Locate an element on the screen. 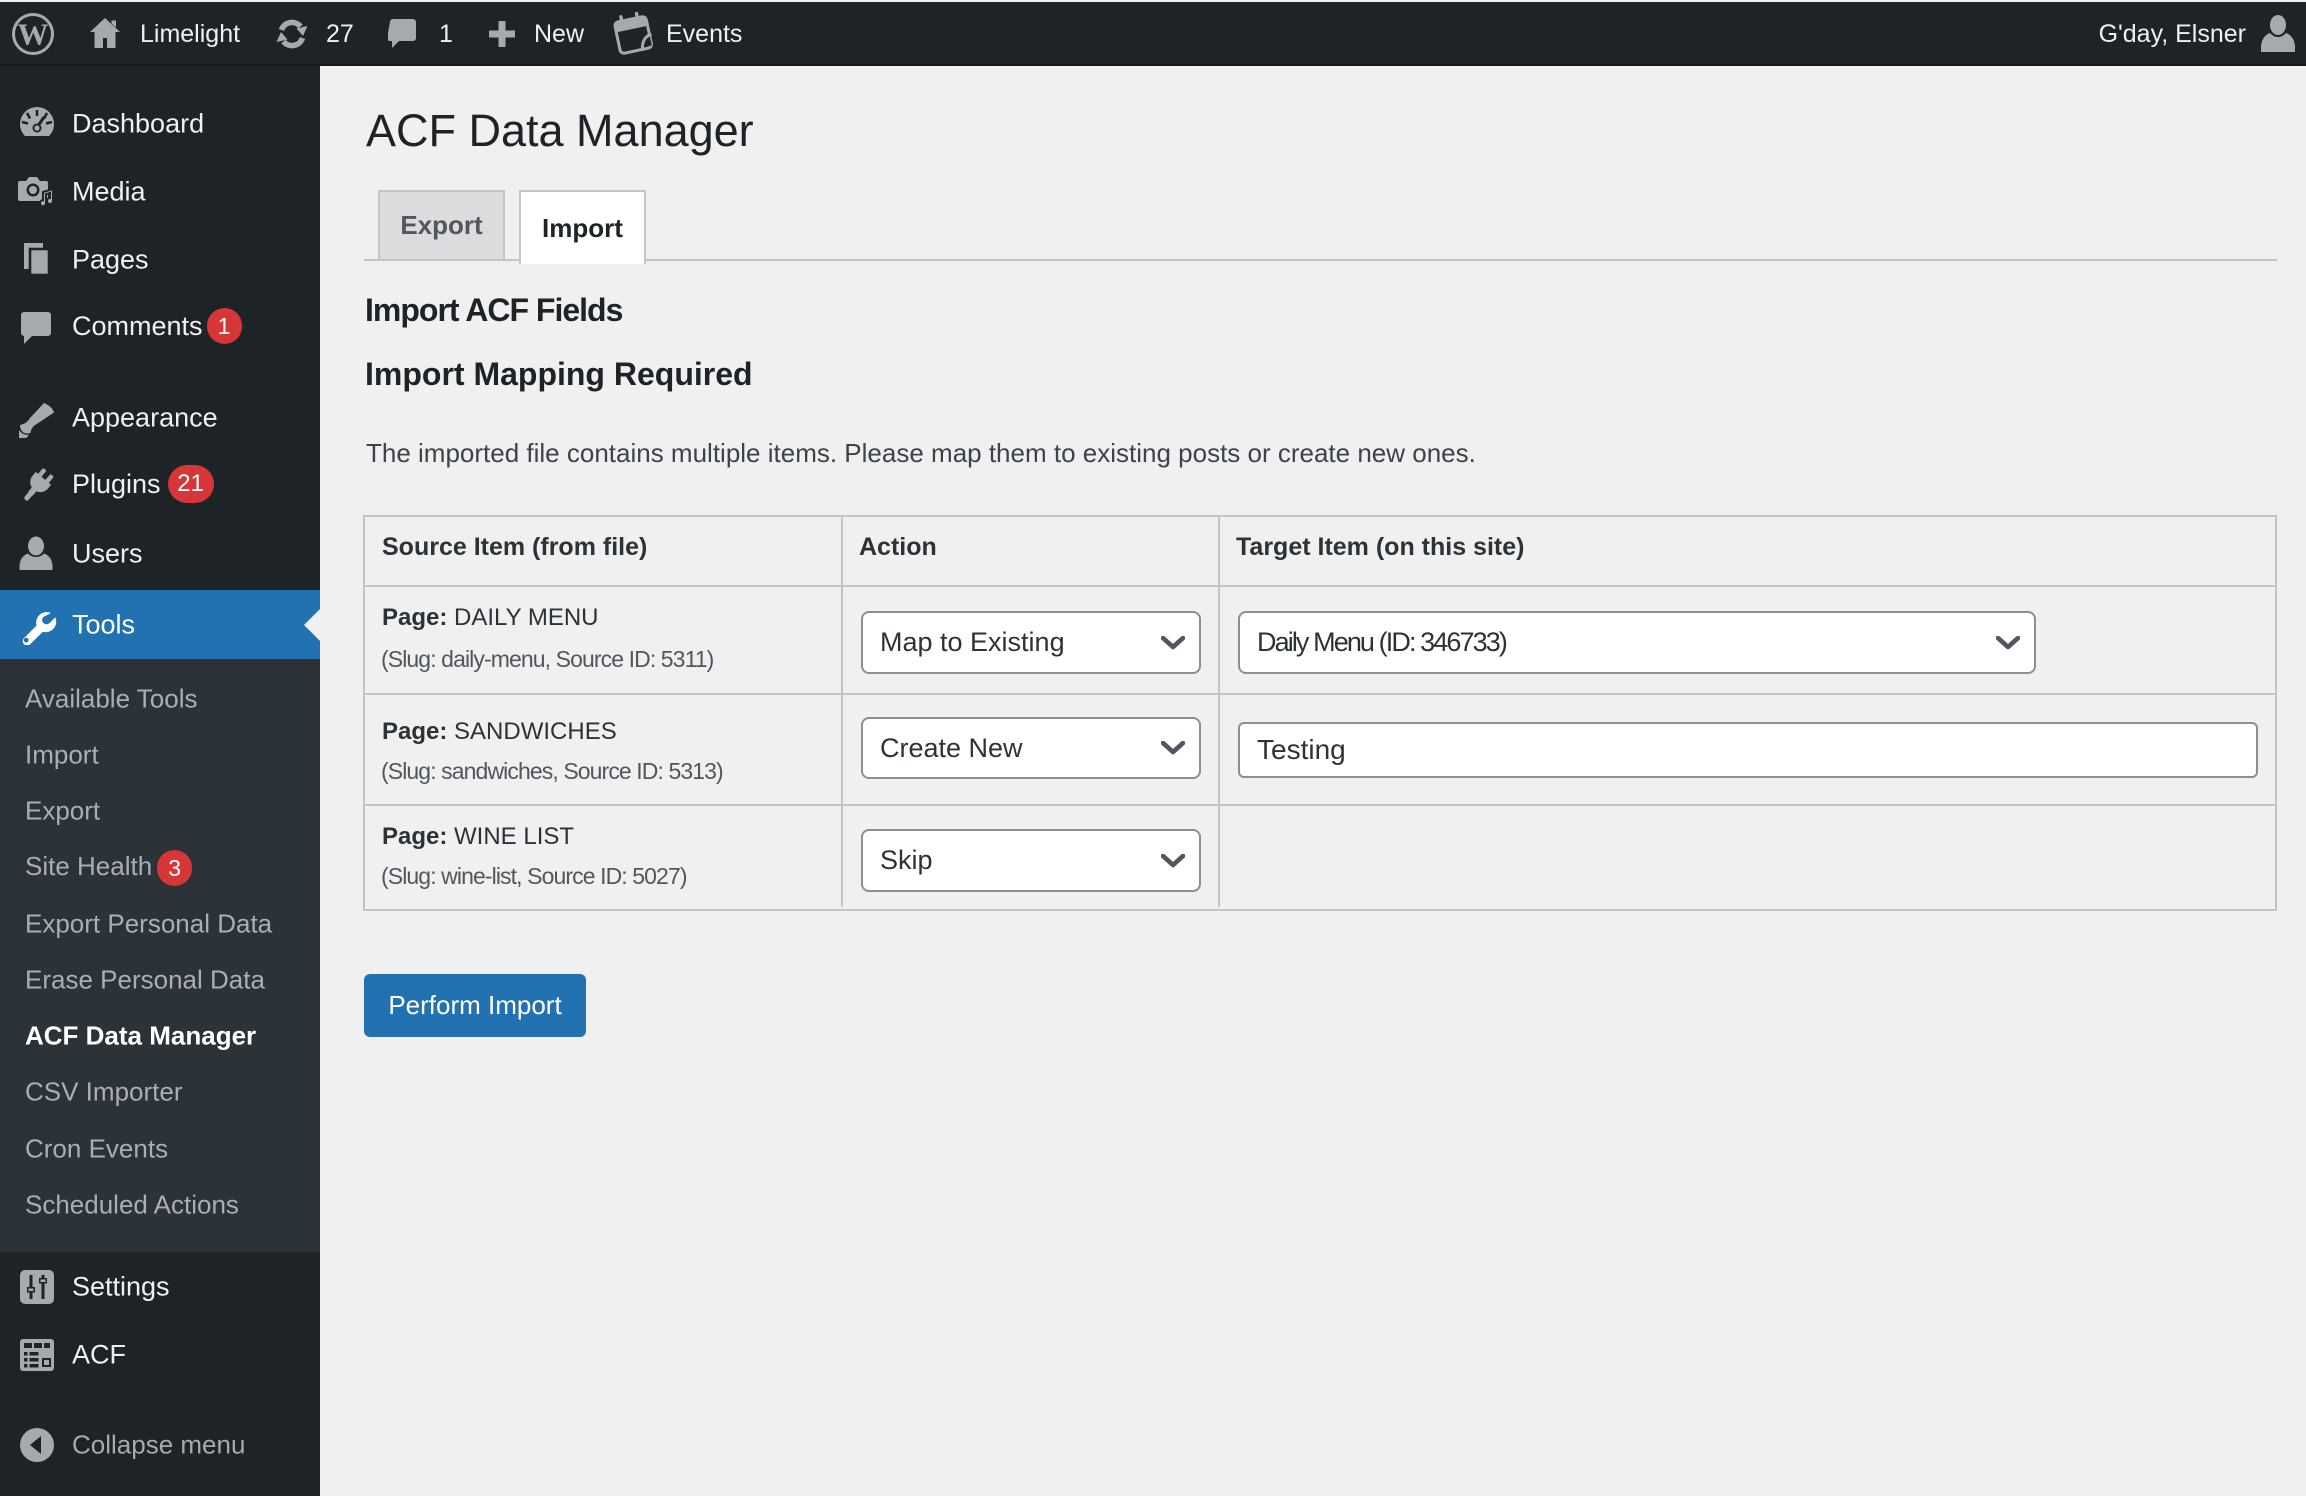 Image resolution: width=2306 pixels, height=1496 pixels. svg-text: W is located at coordinates (33, 34).